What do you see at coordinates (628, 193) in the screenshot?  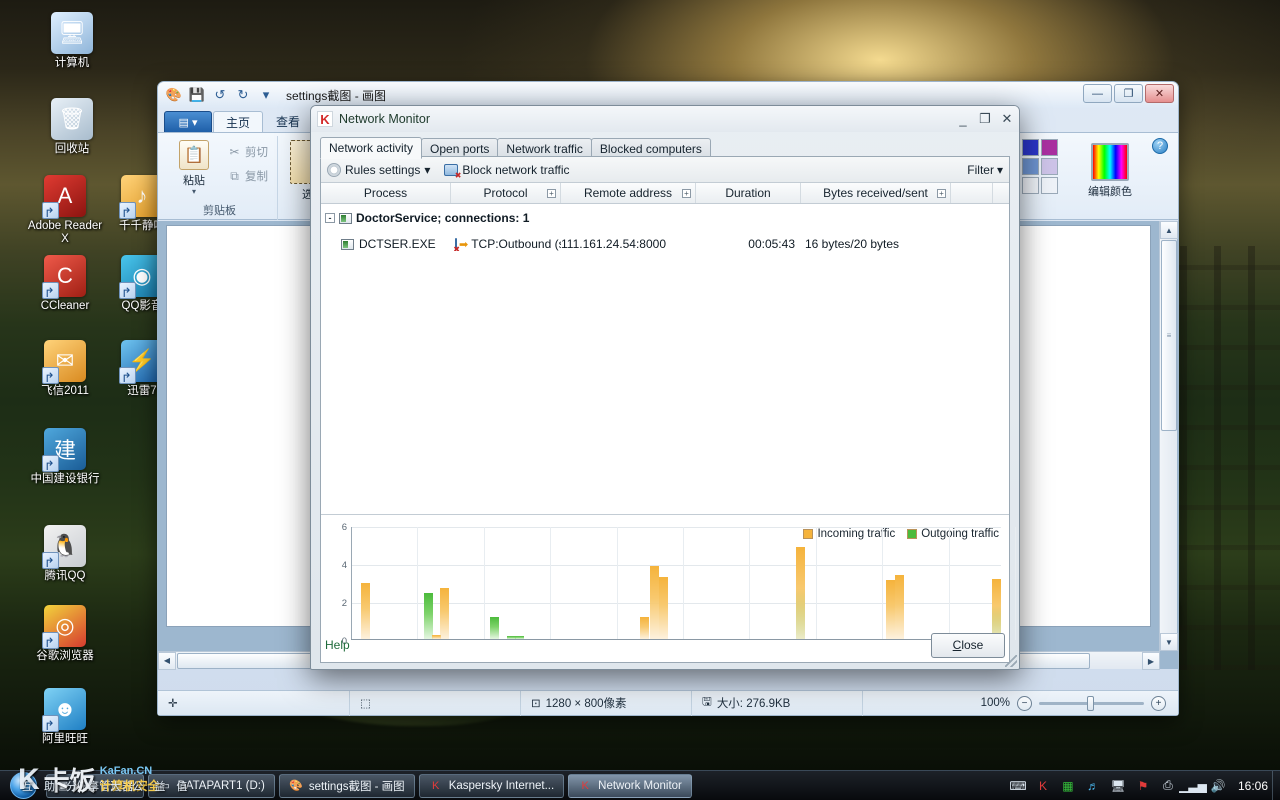 I see `column-header-remote-address: Remote address +` at bounding box center [628, 193].